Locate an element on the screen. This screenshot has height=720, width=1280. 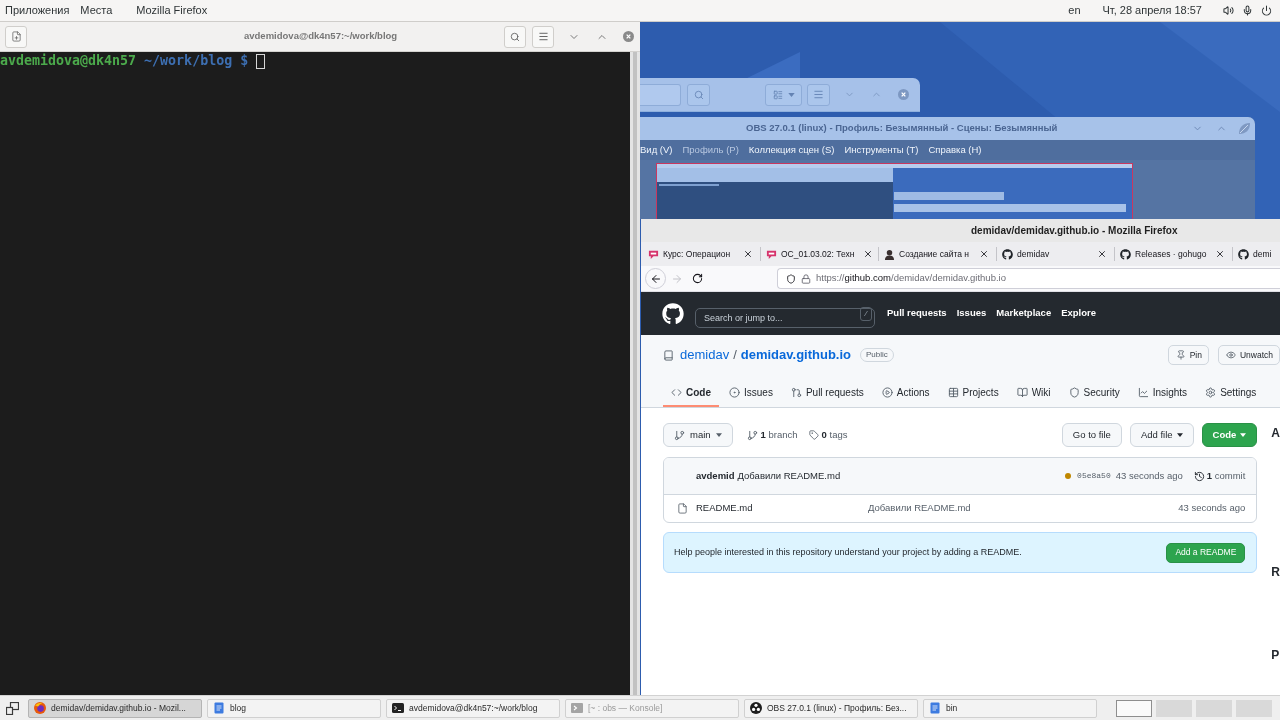
branches-link: 1 branch is located at coordinates (772, 435).